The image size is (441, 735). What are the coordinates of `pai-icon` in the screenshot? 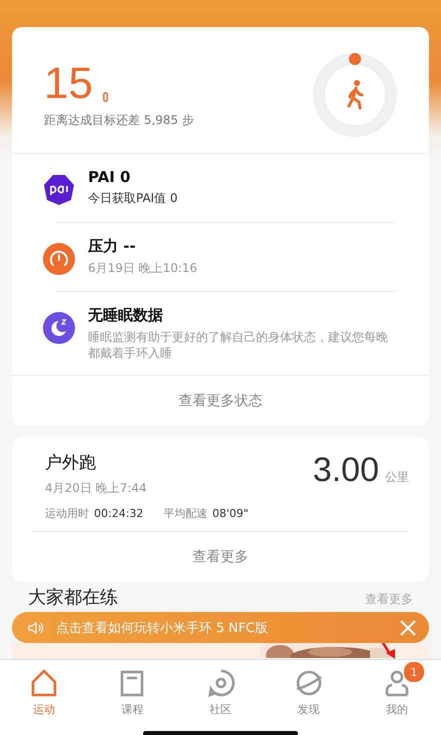 It's located at (59, 190).